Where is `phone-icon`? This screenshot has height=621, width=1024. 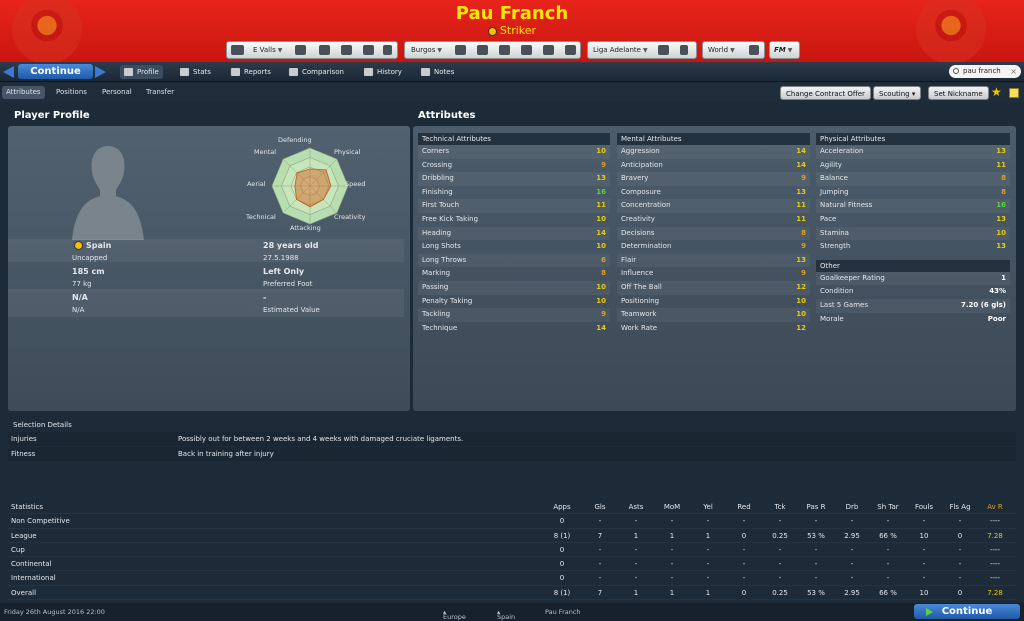
phone-icon is located at coordinates (387, 50).